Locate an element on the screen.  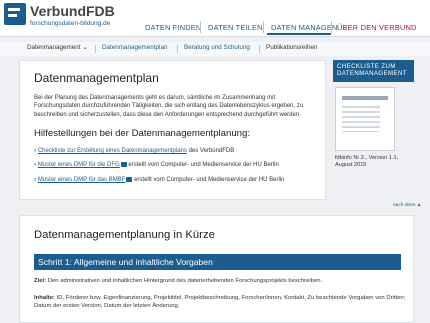
dmp-dfg-link: Muster eines DMP für die DFG is located at coordinates (79, 165).